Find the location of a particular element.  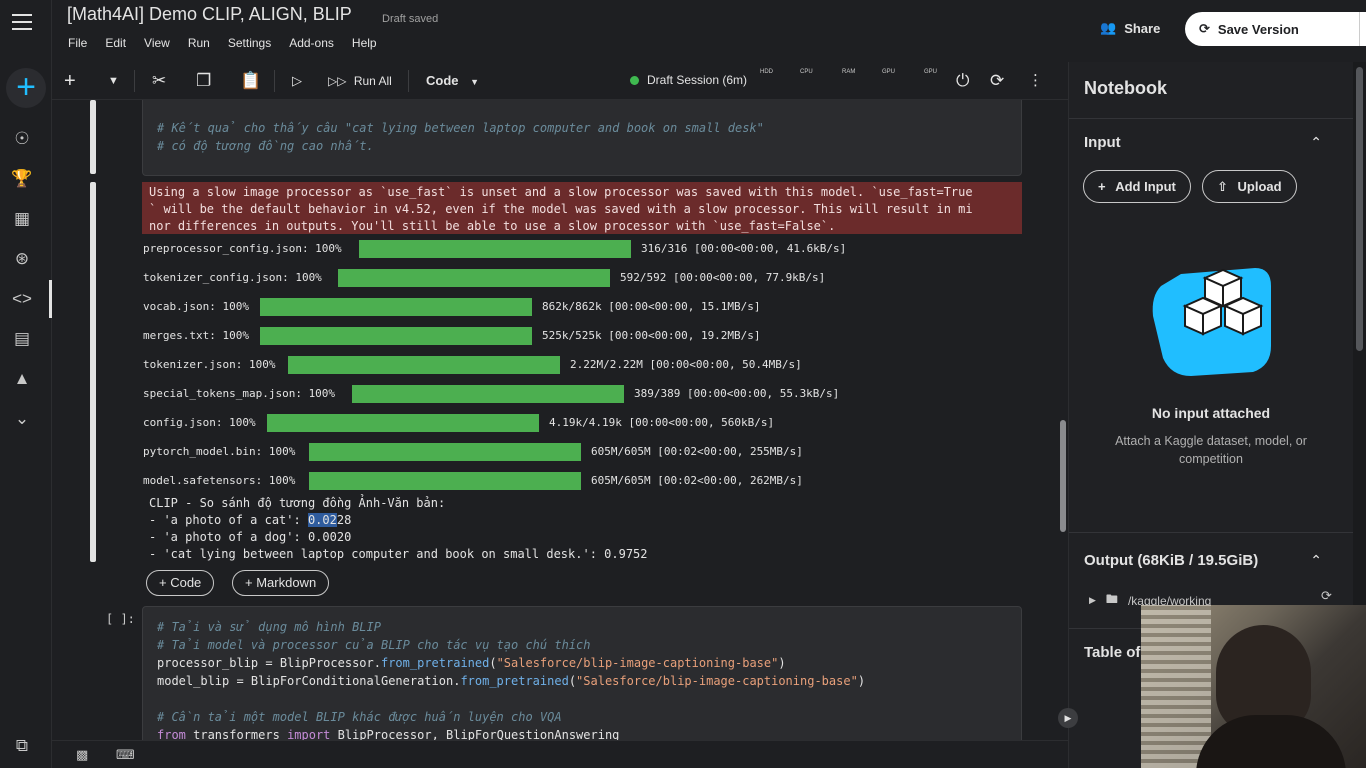

power-icon: ⏻ is located at coordinates (962, 81).